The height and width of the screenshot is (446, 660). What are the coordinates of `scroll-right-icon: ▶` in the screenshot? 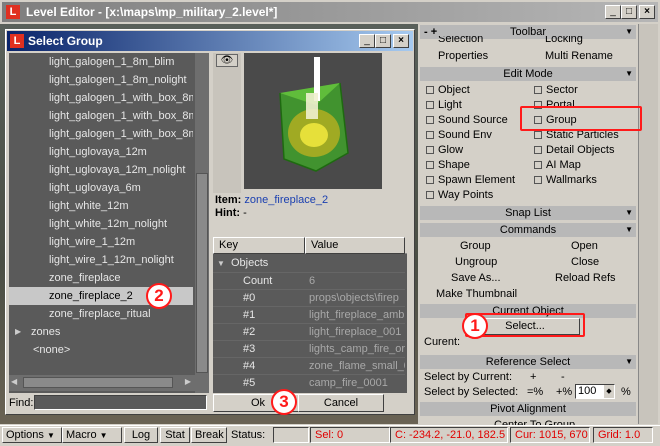 It's located at (188, 381).